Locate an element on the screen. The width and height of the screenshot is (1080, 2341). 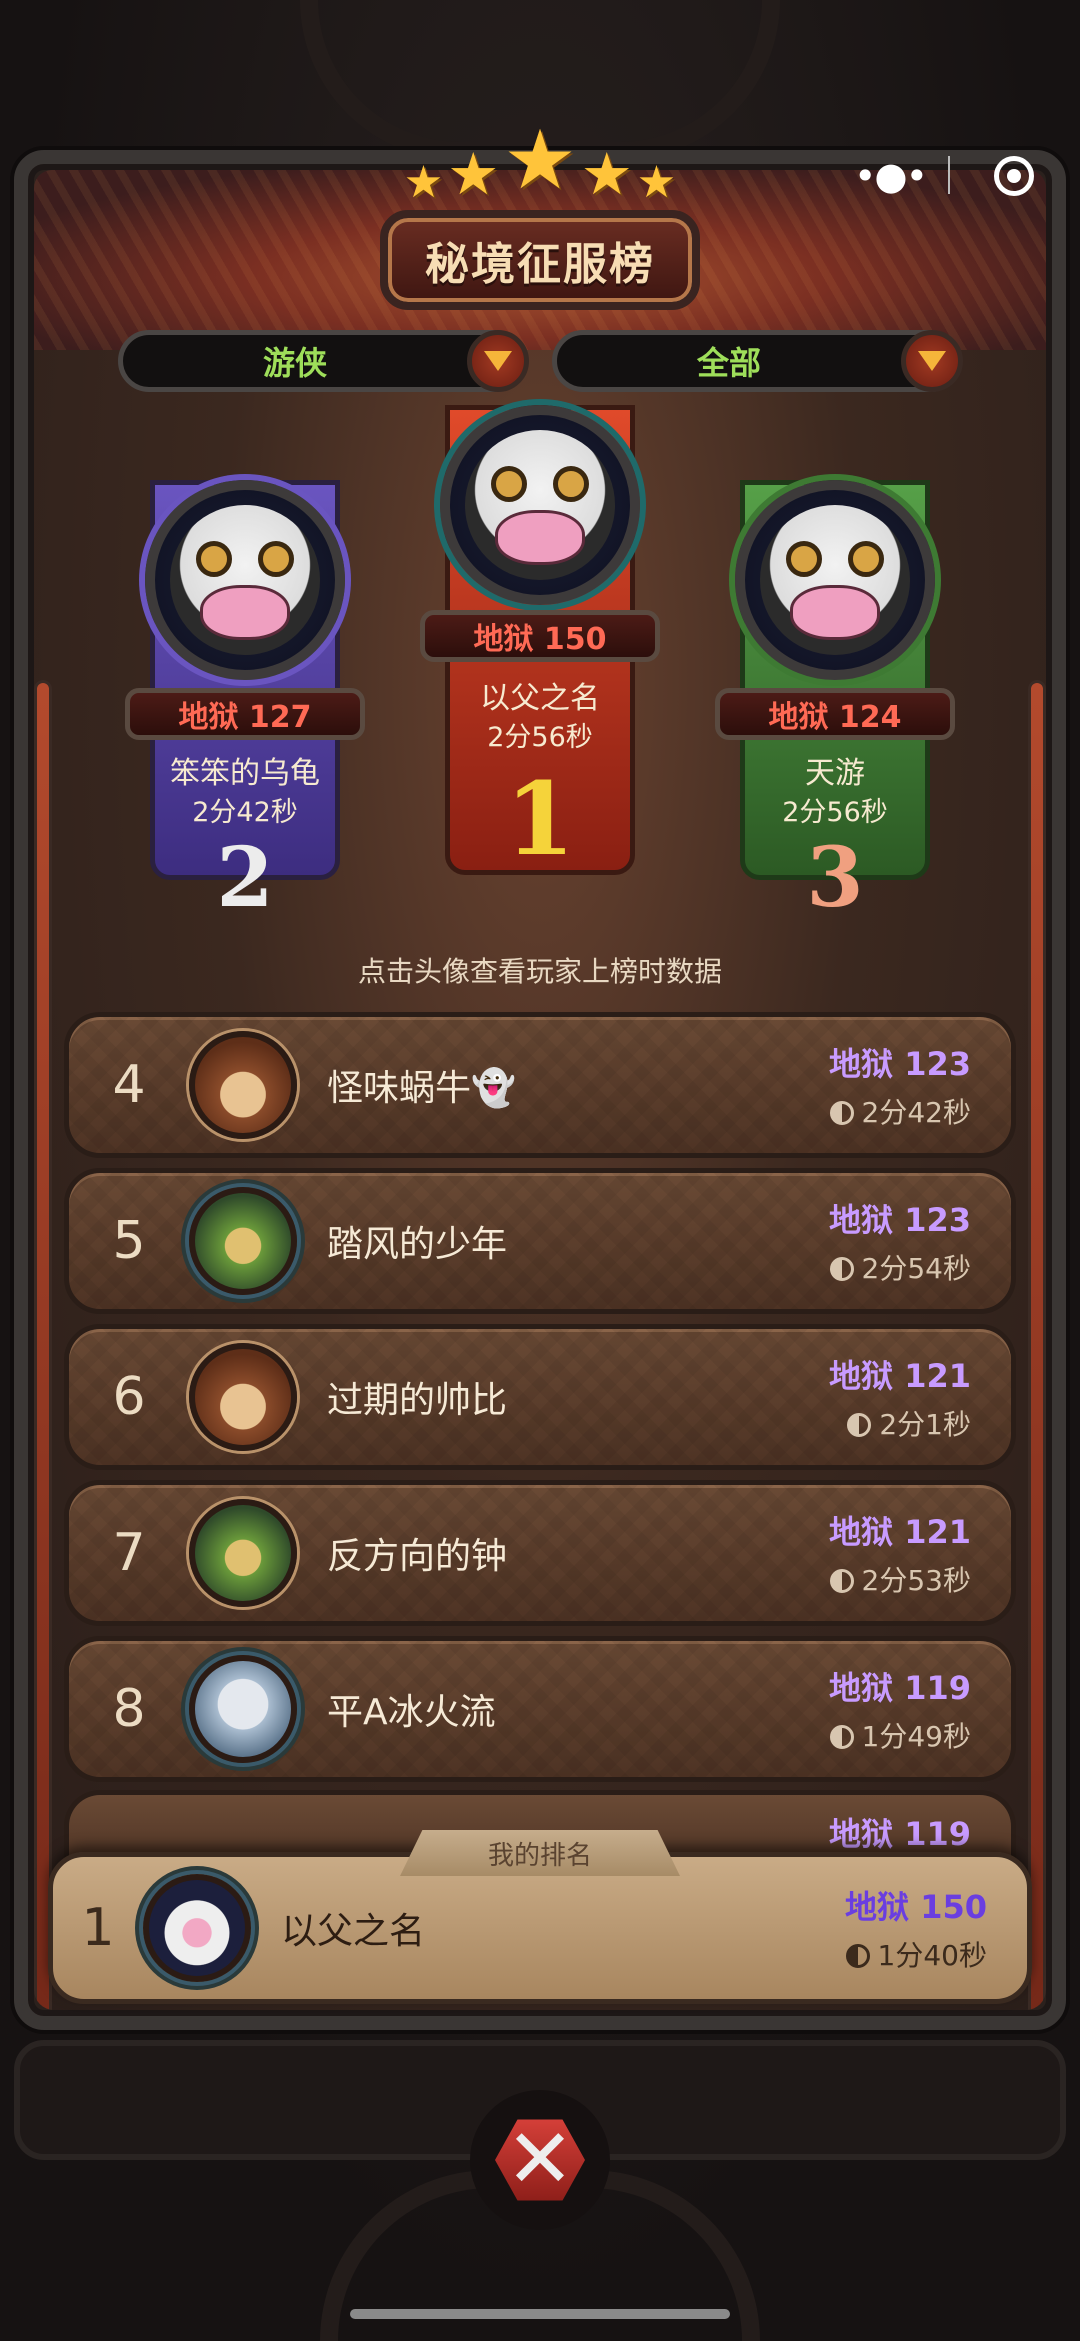
row-rank: 5 is located at coordinates (129, 1241).